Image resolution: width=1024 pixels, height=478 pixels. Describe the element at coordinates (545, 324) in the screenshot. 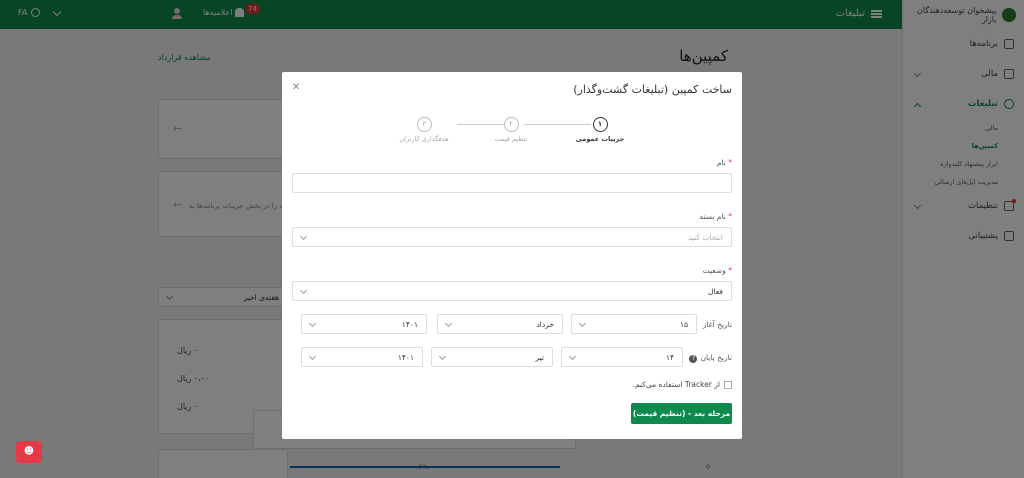

I see `start-month-value: خرداد` at that location.